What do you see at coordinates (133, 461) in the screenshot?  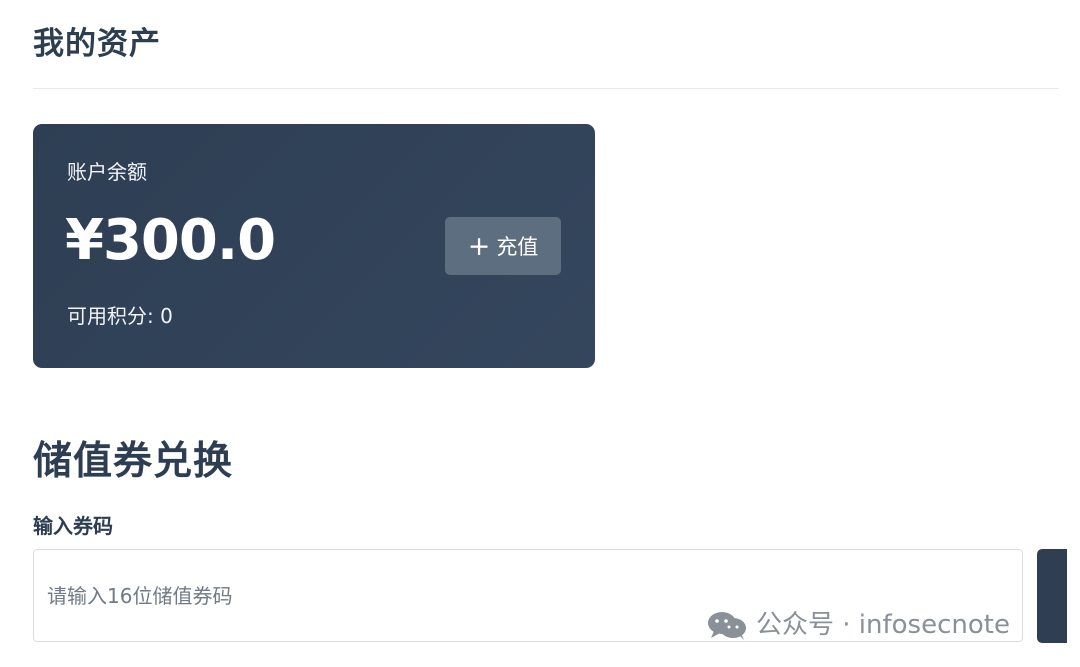 I see `voucher-redemption-title: 储值券兑换` at bounding box center [133, 461].